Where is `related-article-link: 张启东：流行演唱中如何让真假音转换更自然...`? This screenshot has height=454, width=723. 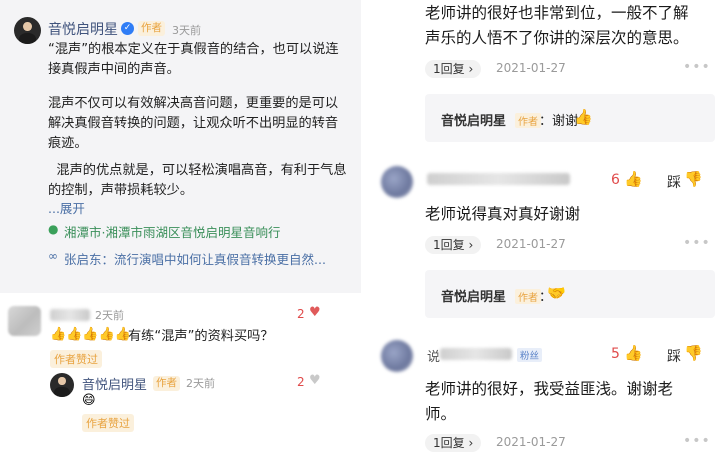 related-article-link: 张启东：流行演唱中如何让真假音转换更自然... is located at coordinates (195, 258).